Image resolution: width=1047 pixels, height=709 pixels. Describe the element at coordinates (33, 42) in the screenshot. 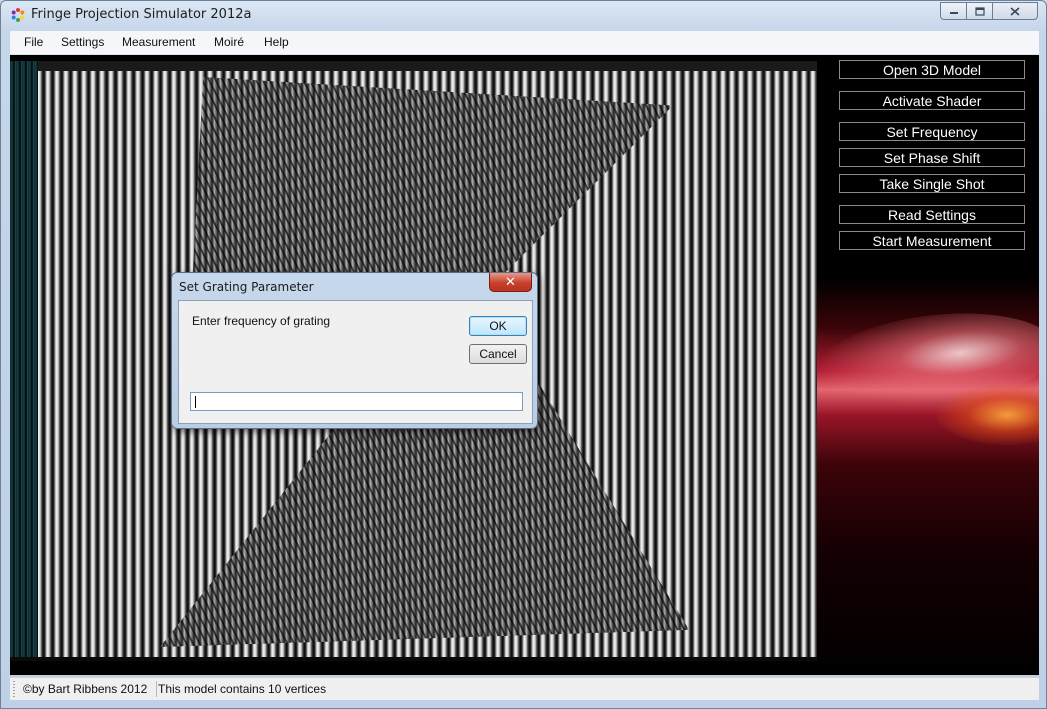

I see `menu-file: File` at that location.